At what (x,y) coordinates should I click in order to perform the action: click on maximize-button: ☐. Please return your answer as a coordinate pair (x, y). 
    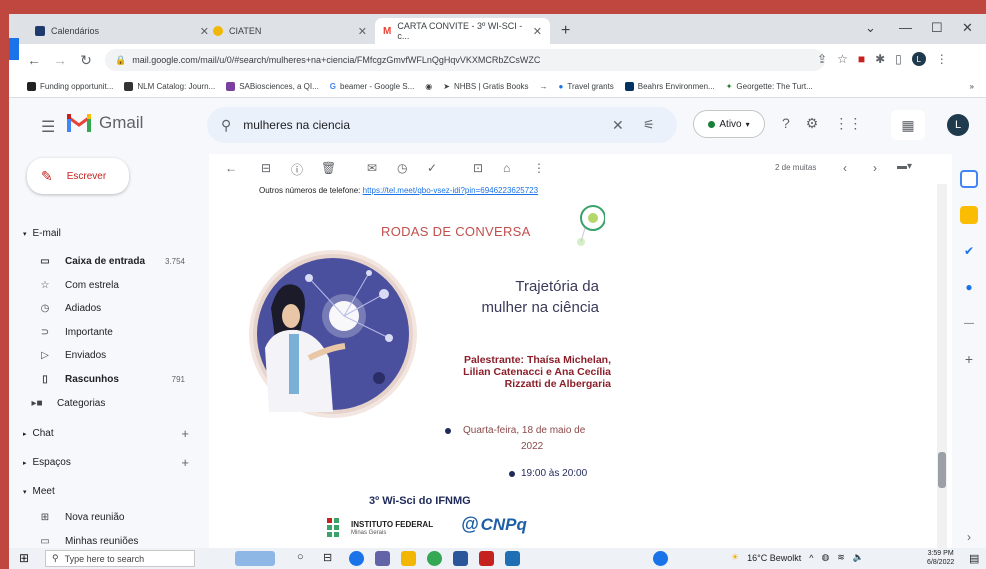
    Looking at the image, I should click on (937, 28).